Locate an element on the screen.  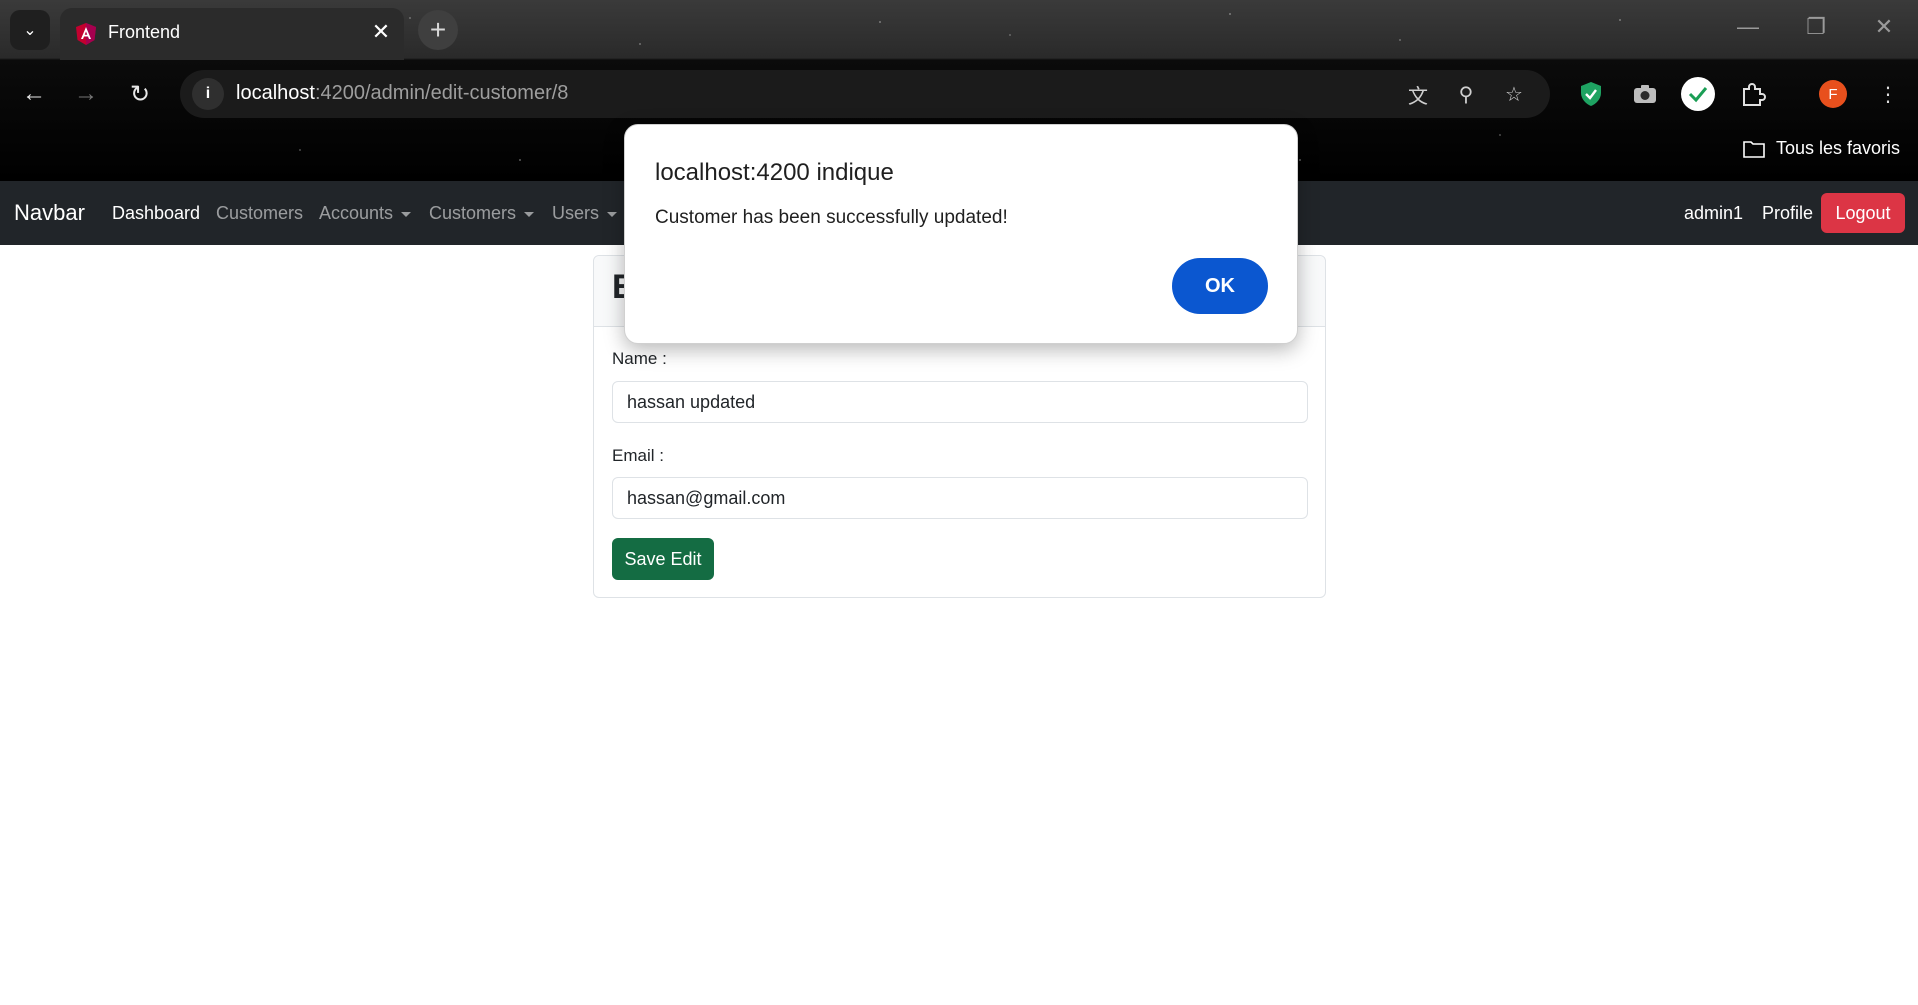
all-bookmarks-button: Tous les favoris is located at coordinates (1821, 148).